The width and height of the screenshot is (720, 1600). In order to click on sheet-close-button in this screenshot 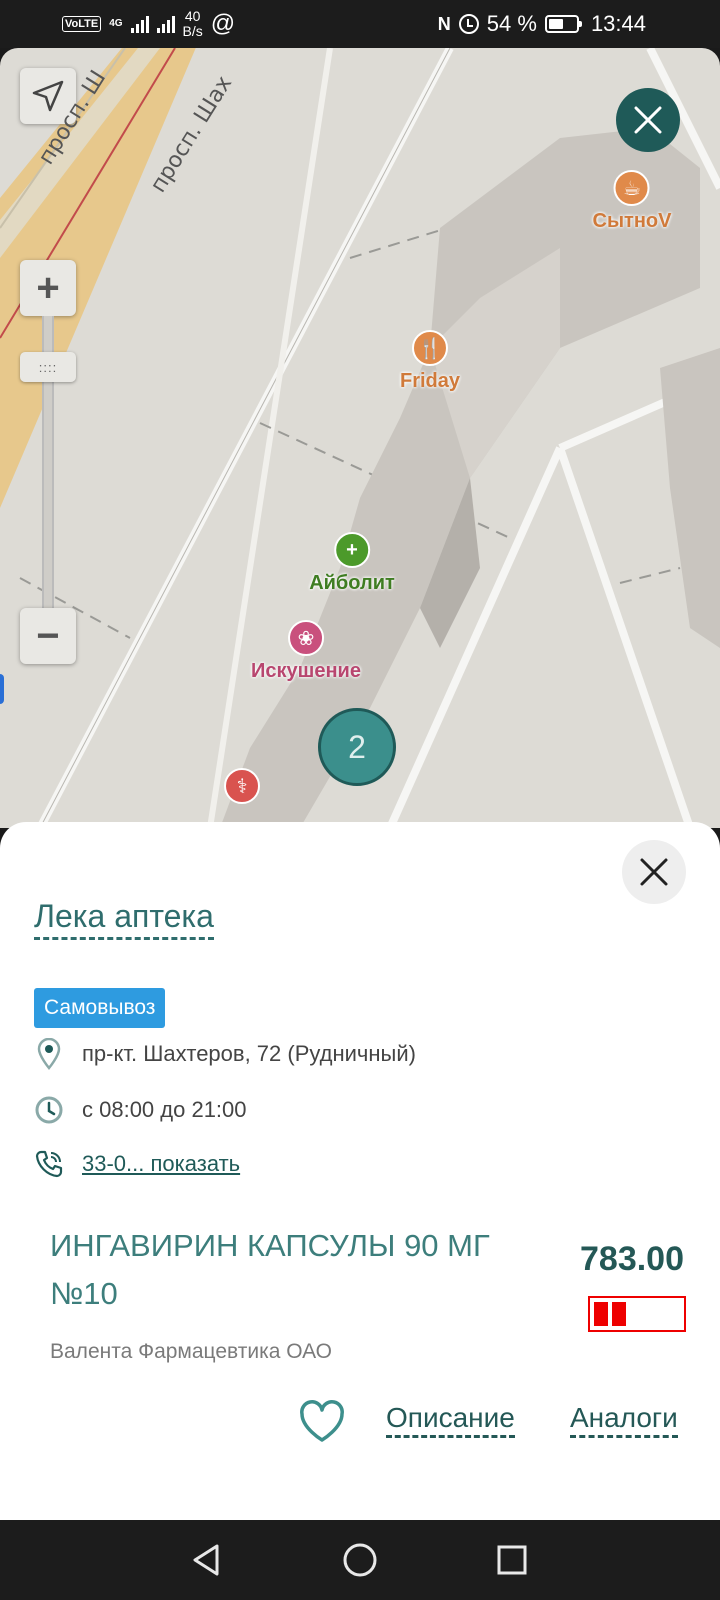, I will do `click(654, 872)`.